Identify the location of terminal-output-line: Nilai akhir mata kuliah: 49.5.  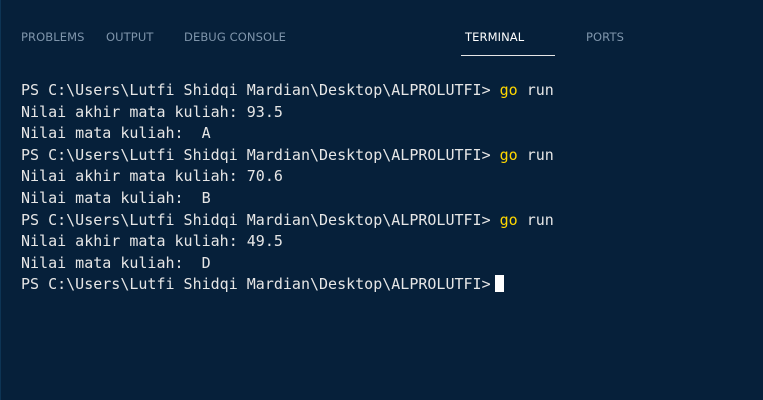
(152, 241).